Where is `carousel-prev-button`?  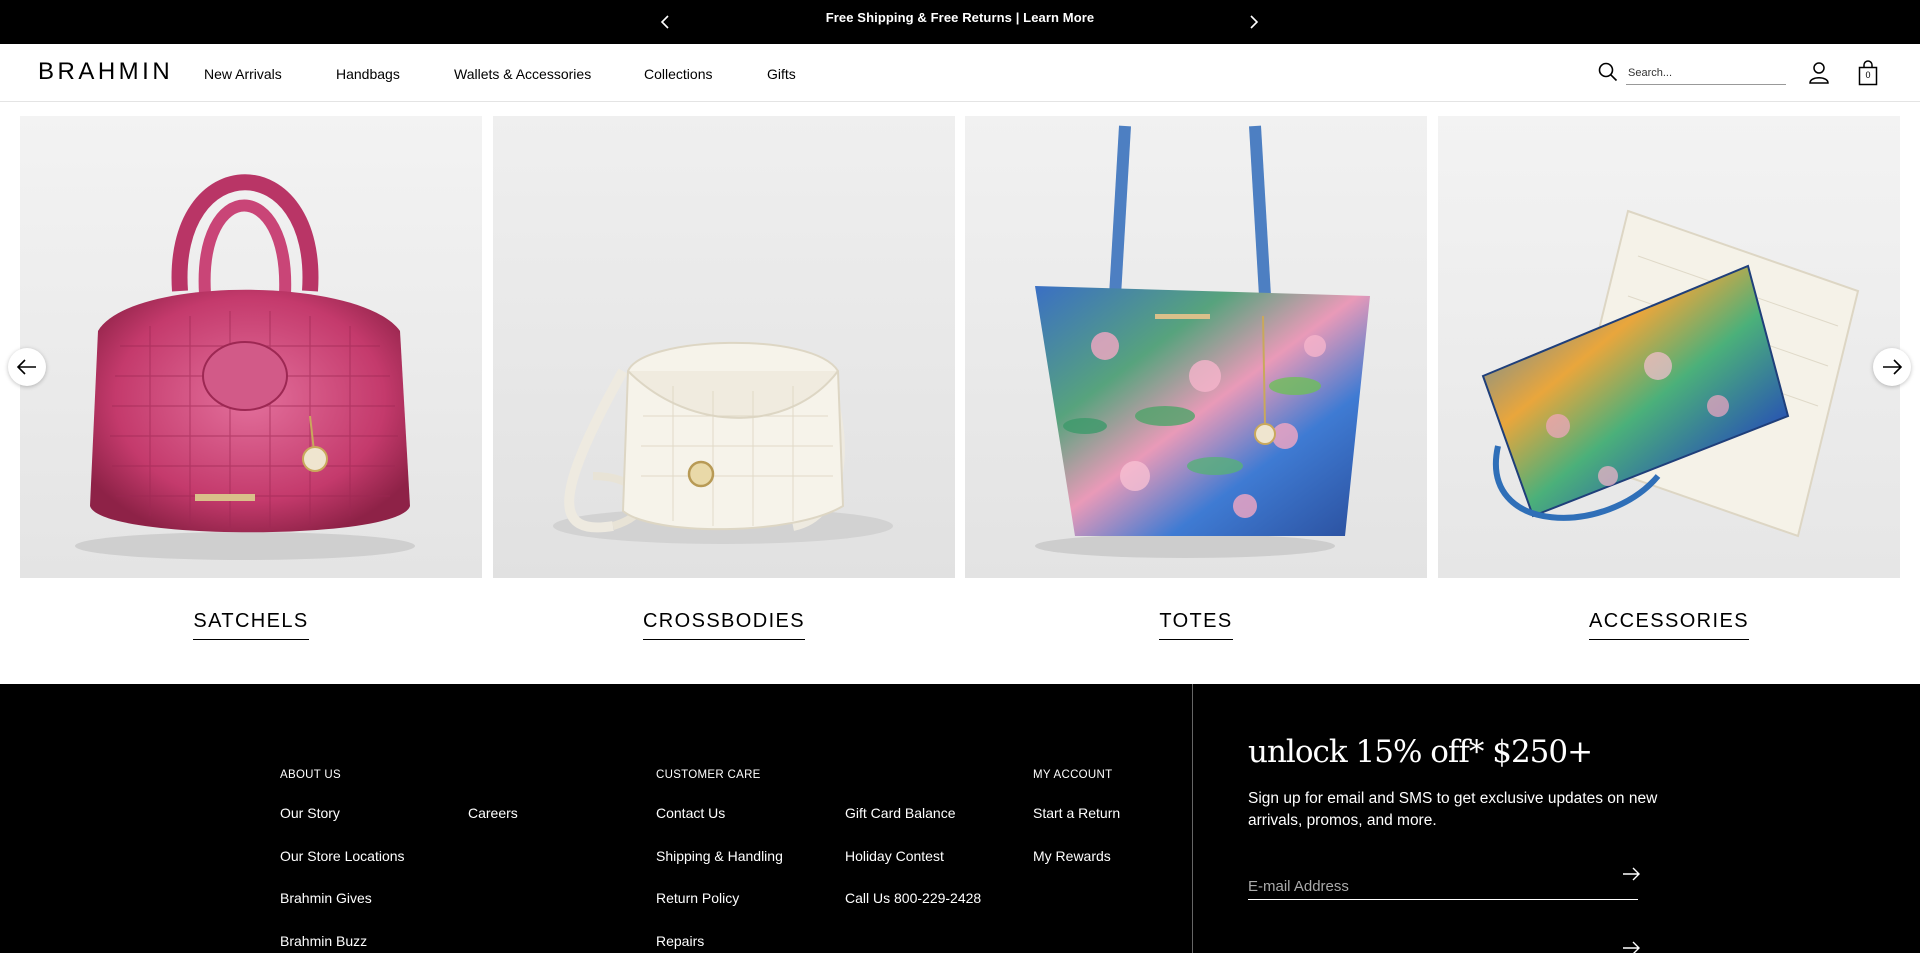
carousel-prev-button is located at coordinates (27, 367).